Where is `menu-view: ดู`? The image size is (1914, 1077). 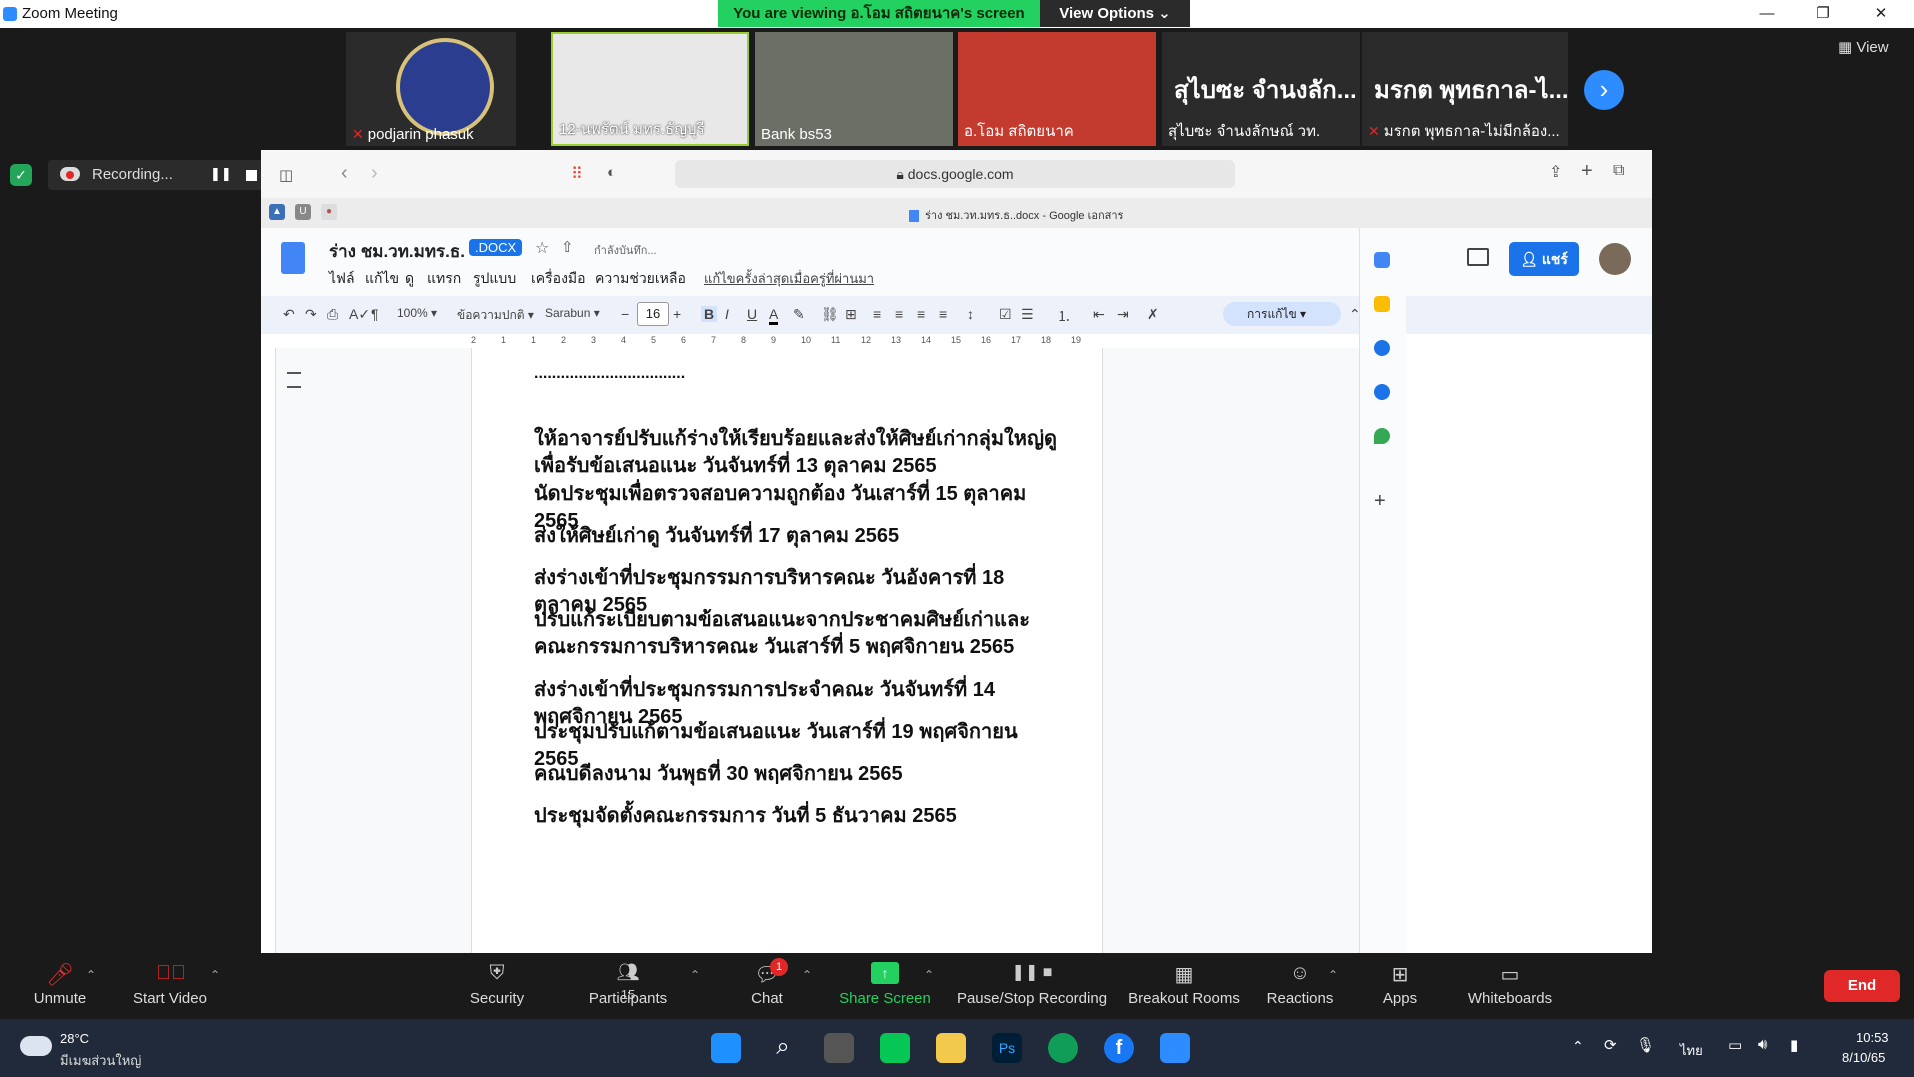
menu-view: ดู is located at coordinates (409, 279).